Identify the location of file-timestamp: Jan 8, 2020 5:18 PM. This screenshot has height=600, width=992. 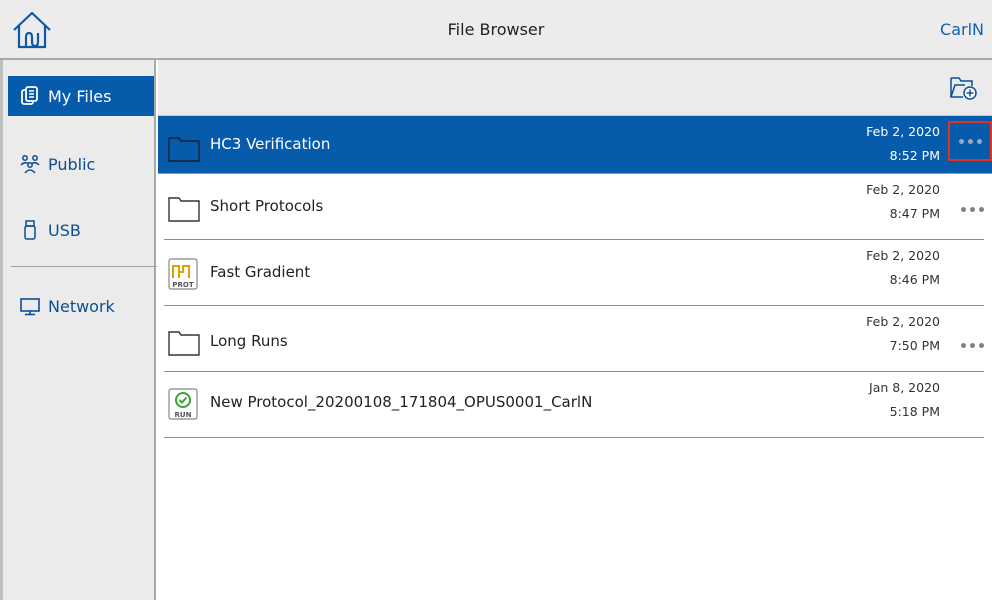
(880, 400).